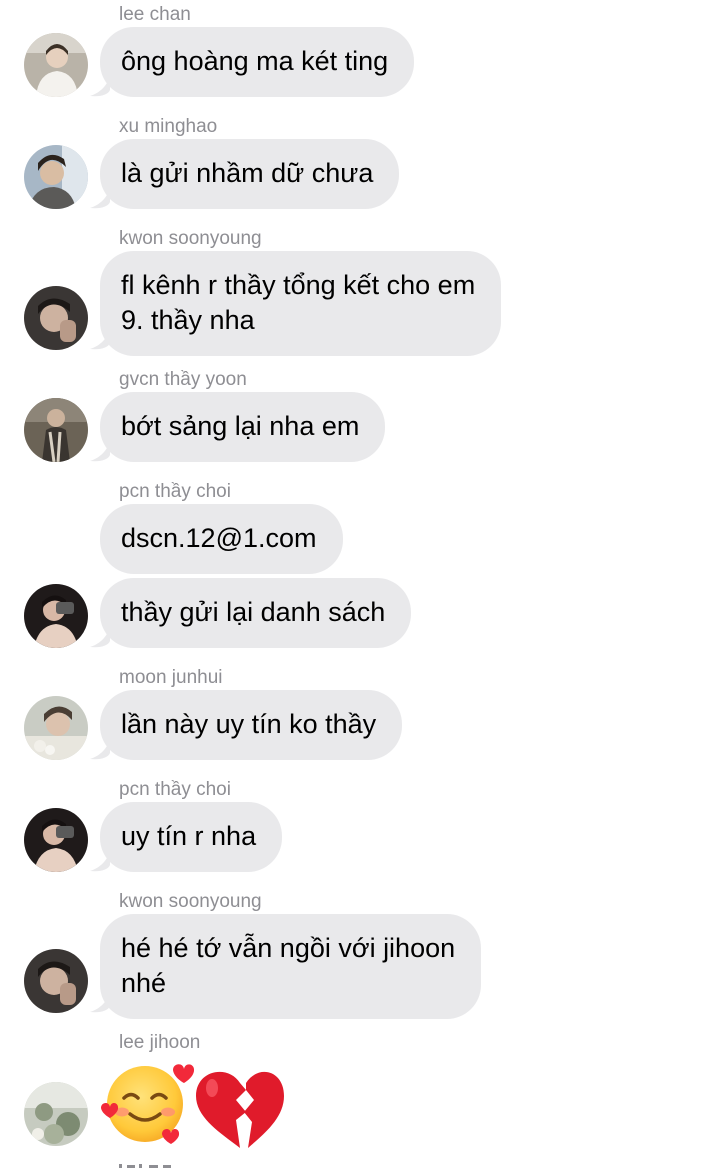  I want to click on message-line: hé hé tớ vẫn ngồi với jihoon, so click(288, 948).